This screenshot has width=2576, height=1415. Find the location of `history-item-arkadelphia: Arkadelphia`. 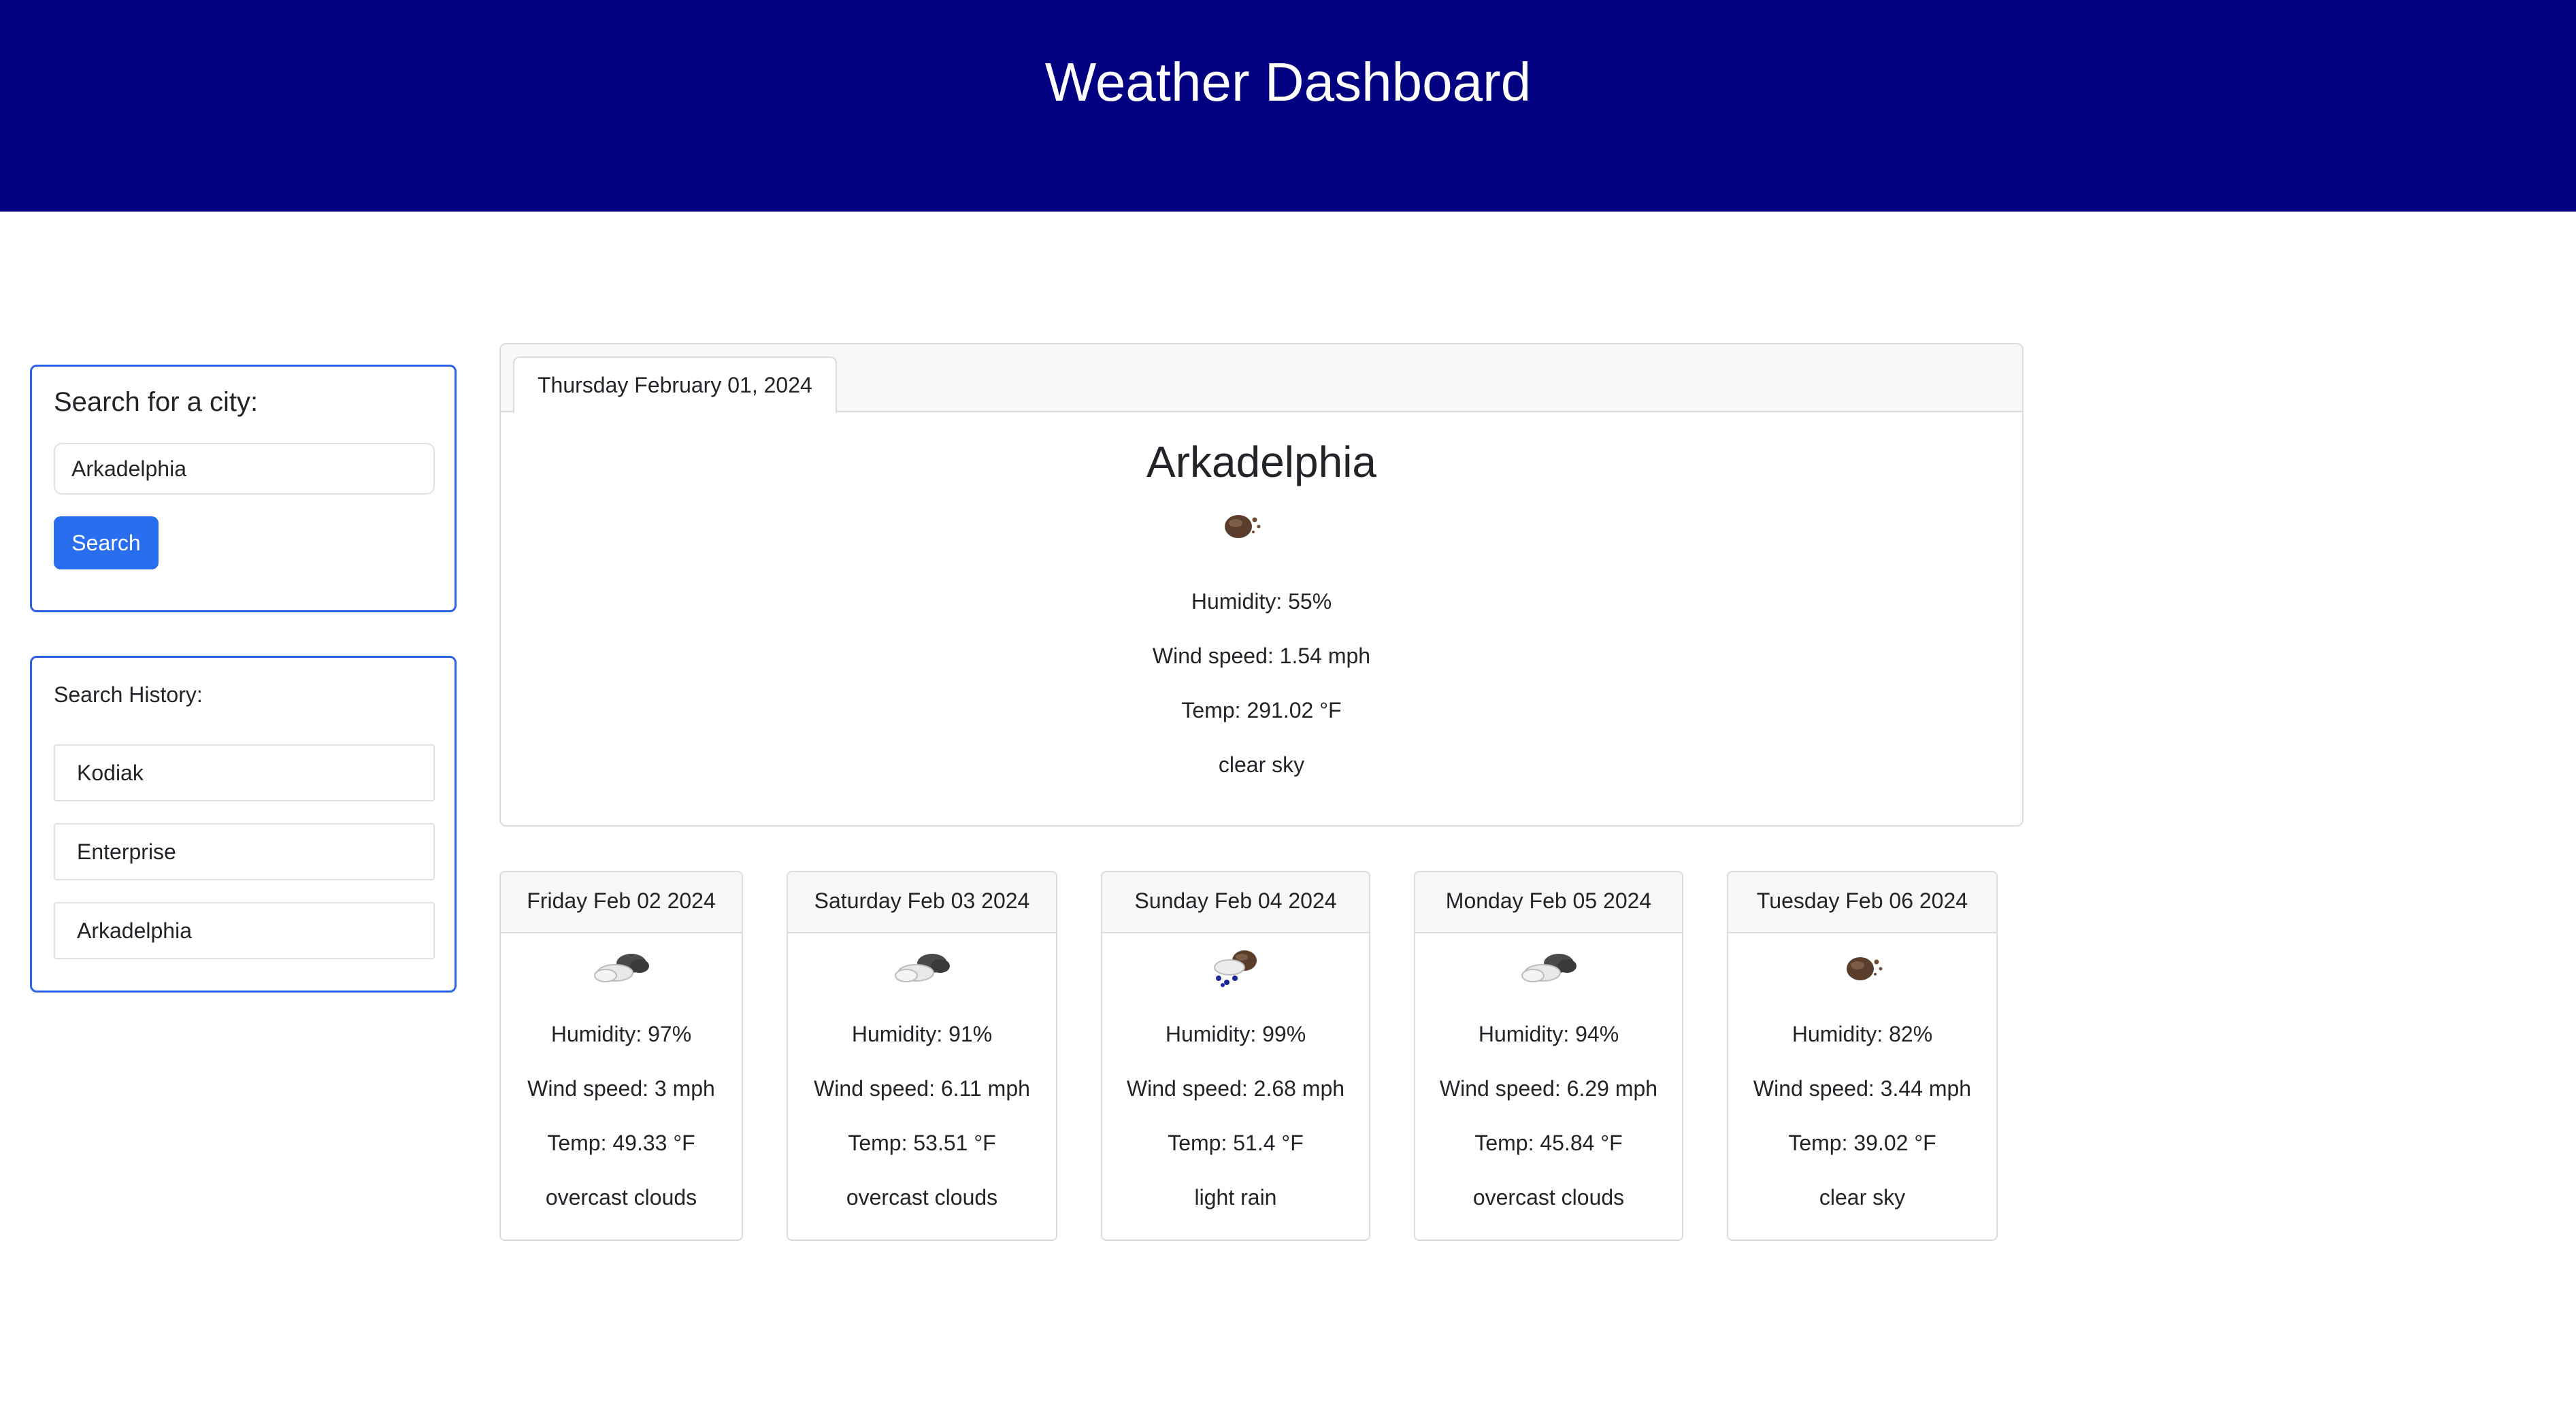

history-item-arkadelphia: Arkadelphia is located at coordinates (245, 931).